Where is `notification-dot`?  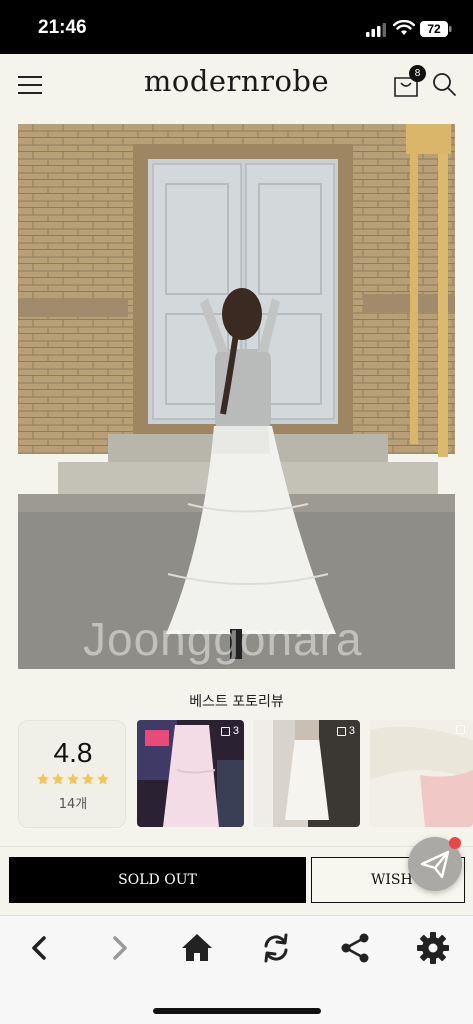
notification-dot is located at coordinates (455, 843).